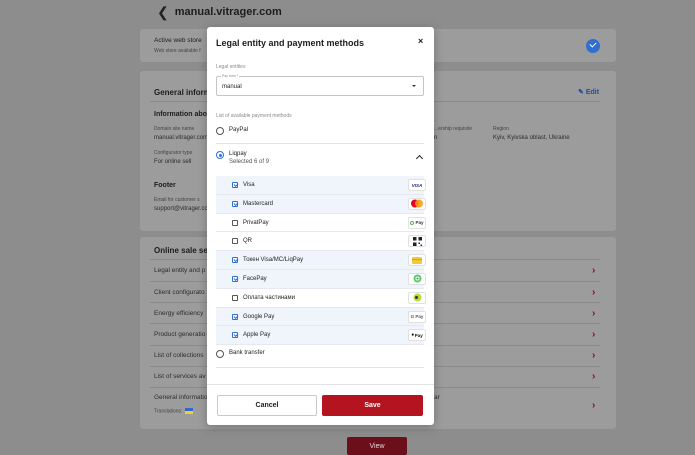  Describe the element at coordinates (321, 298) in the screenshot. I see `list-item: Оплата частинами` at that location.